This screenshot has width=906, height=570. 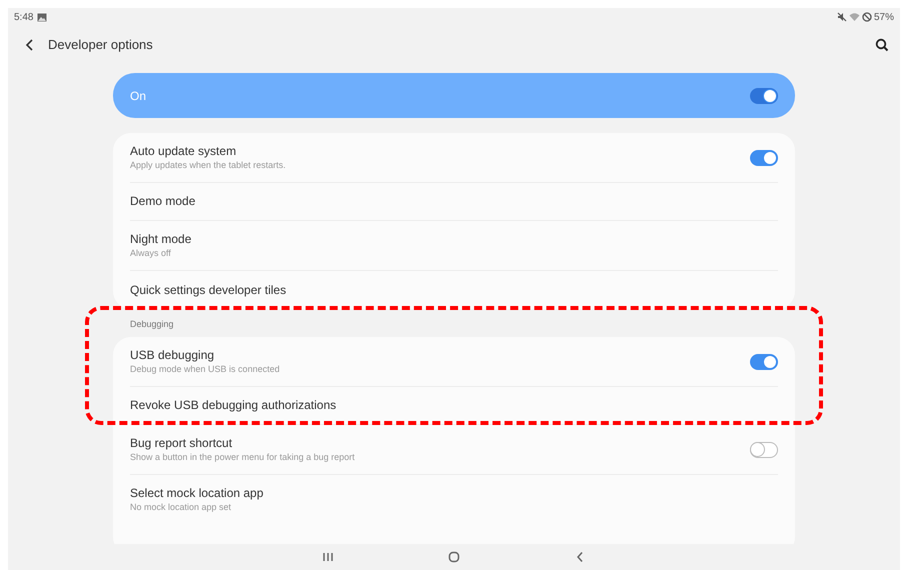 What do you see at coordinates (867, 17) in the screenshot?
I see `do-not-disturb-icon` at bounding box center [867, 17].